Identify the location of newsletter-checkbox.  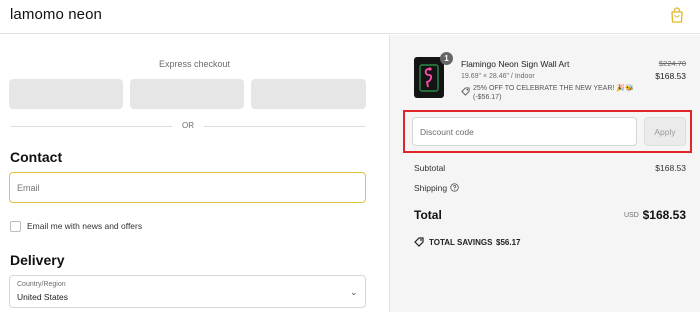
(15, 226).